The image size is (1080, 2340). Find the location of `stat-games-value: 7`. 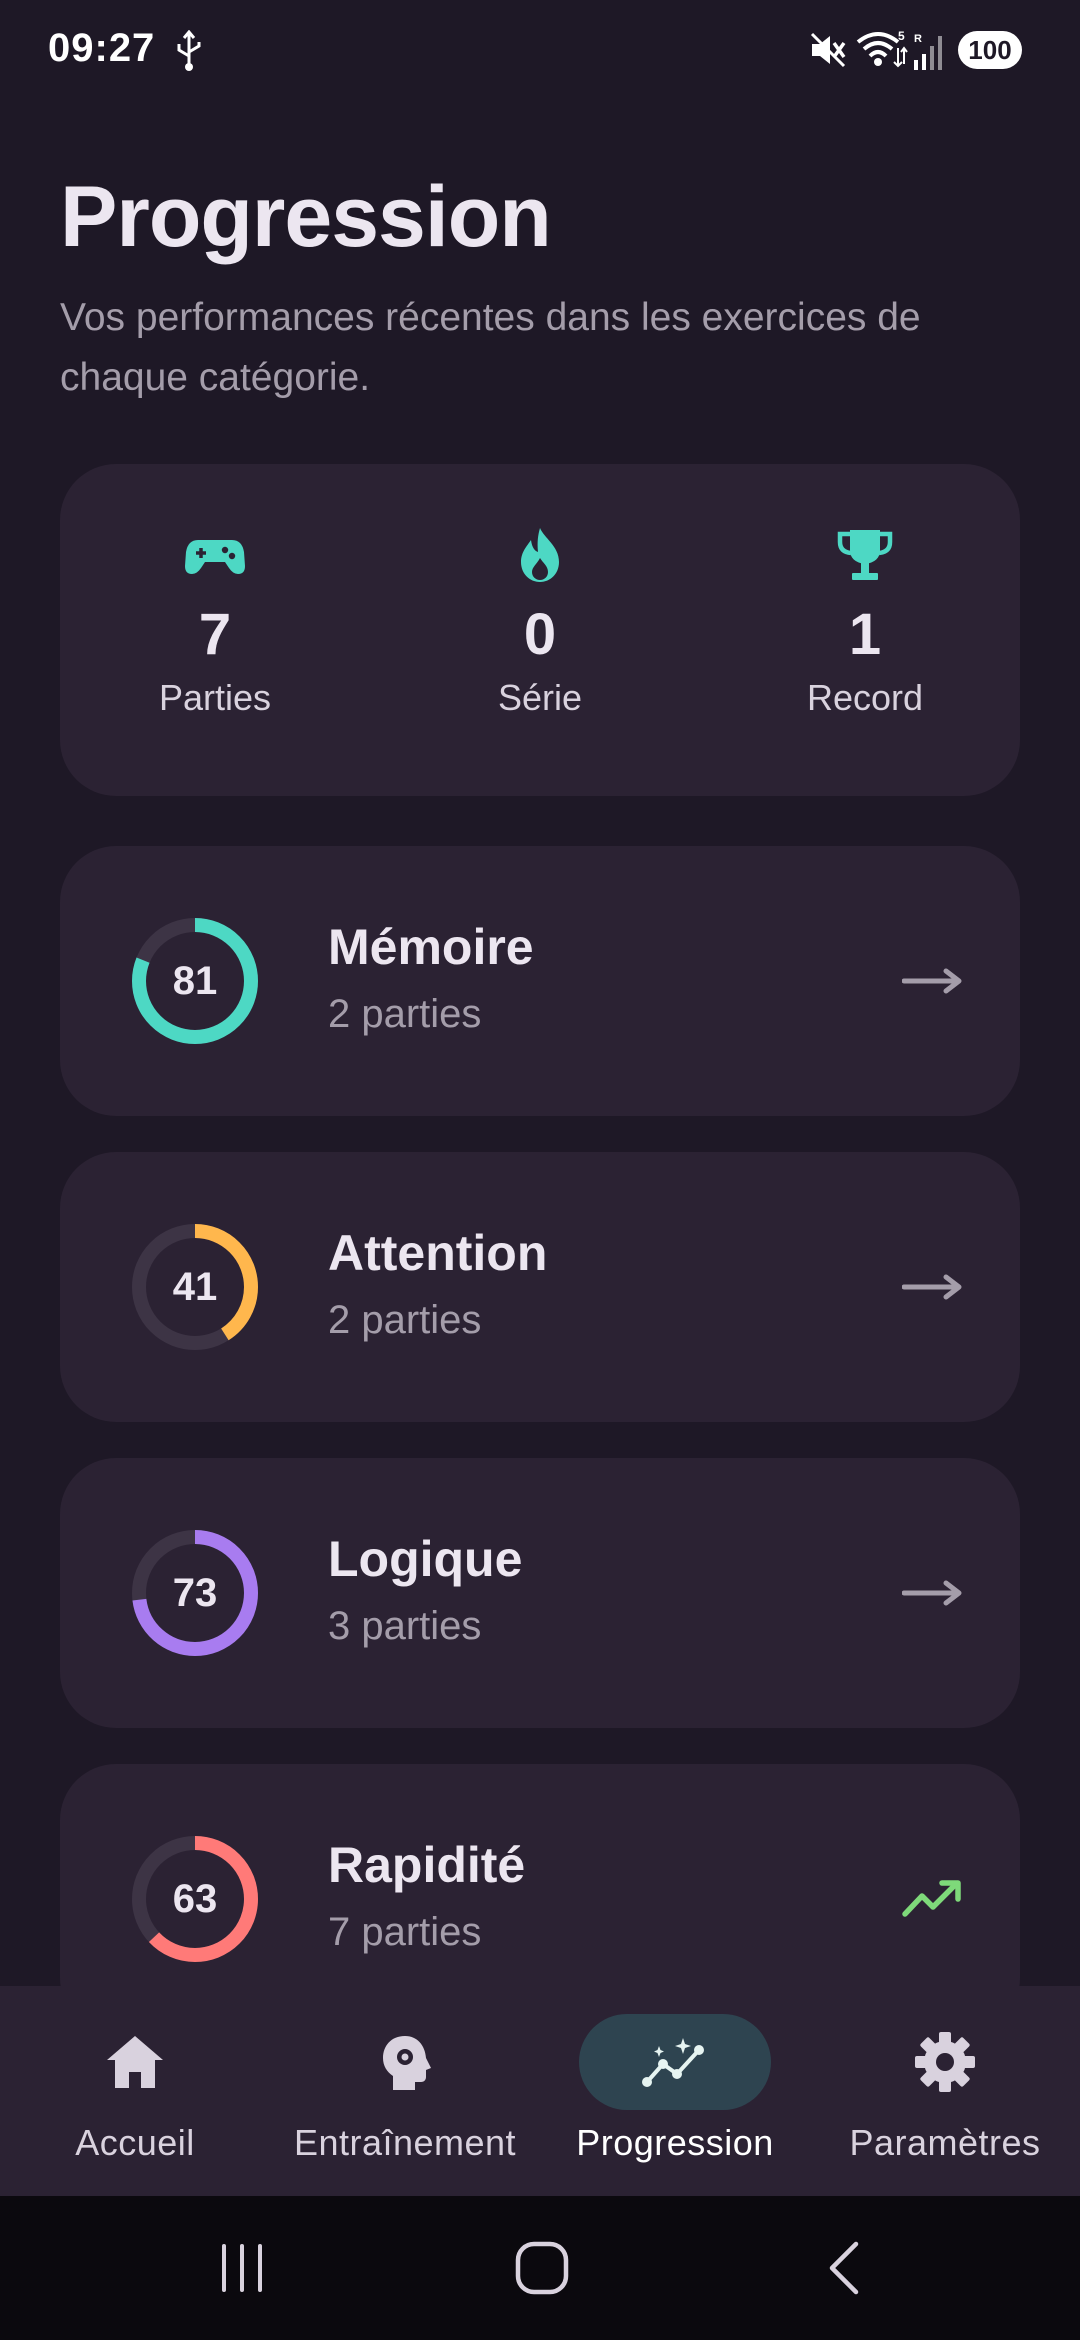

stat-games-value: 7 is located at coordinates (215, 634).